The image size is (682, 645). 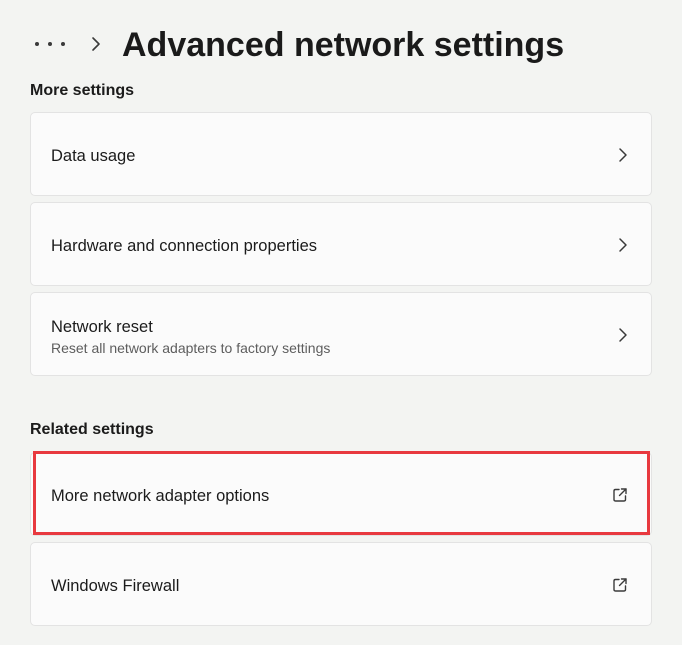 I want to click on item-title: Data usage, so click(x=93, y=156).